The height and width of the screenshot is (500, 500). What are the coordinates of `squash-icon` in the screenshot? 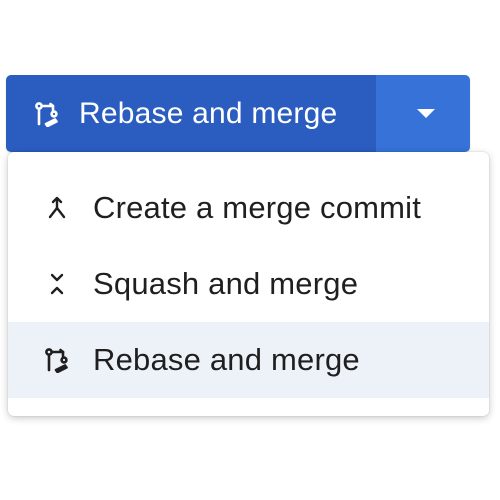 It's located at (57, 284).